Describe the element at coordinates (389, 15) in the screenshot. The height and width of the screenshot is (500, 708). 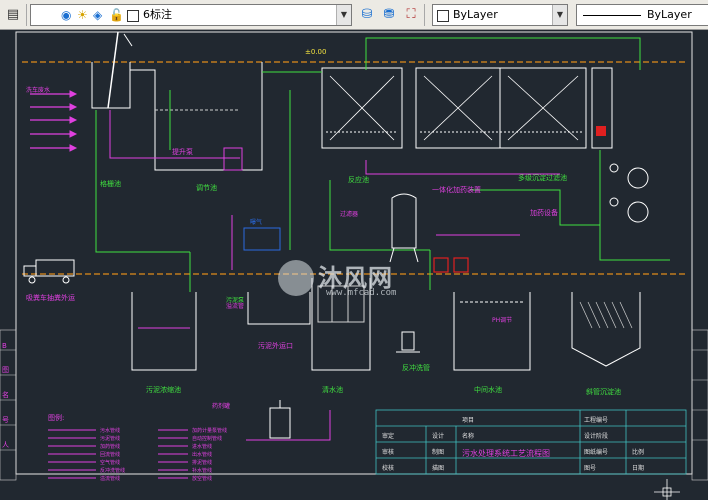
I see `layer-previous-icon: ⛃` at that location.